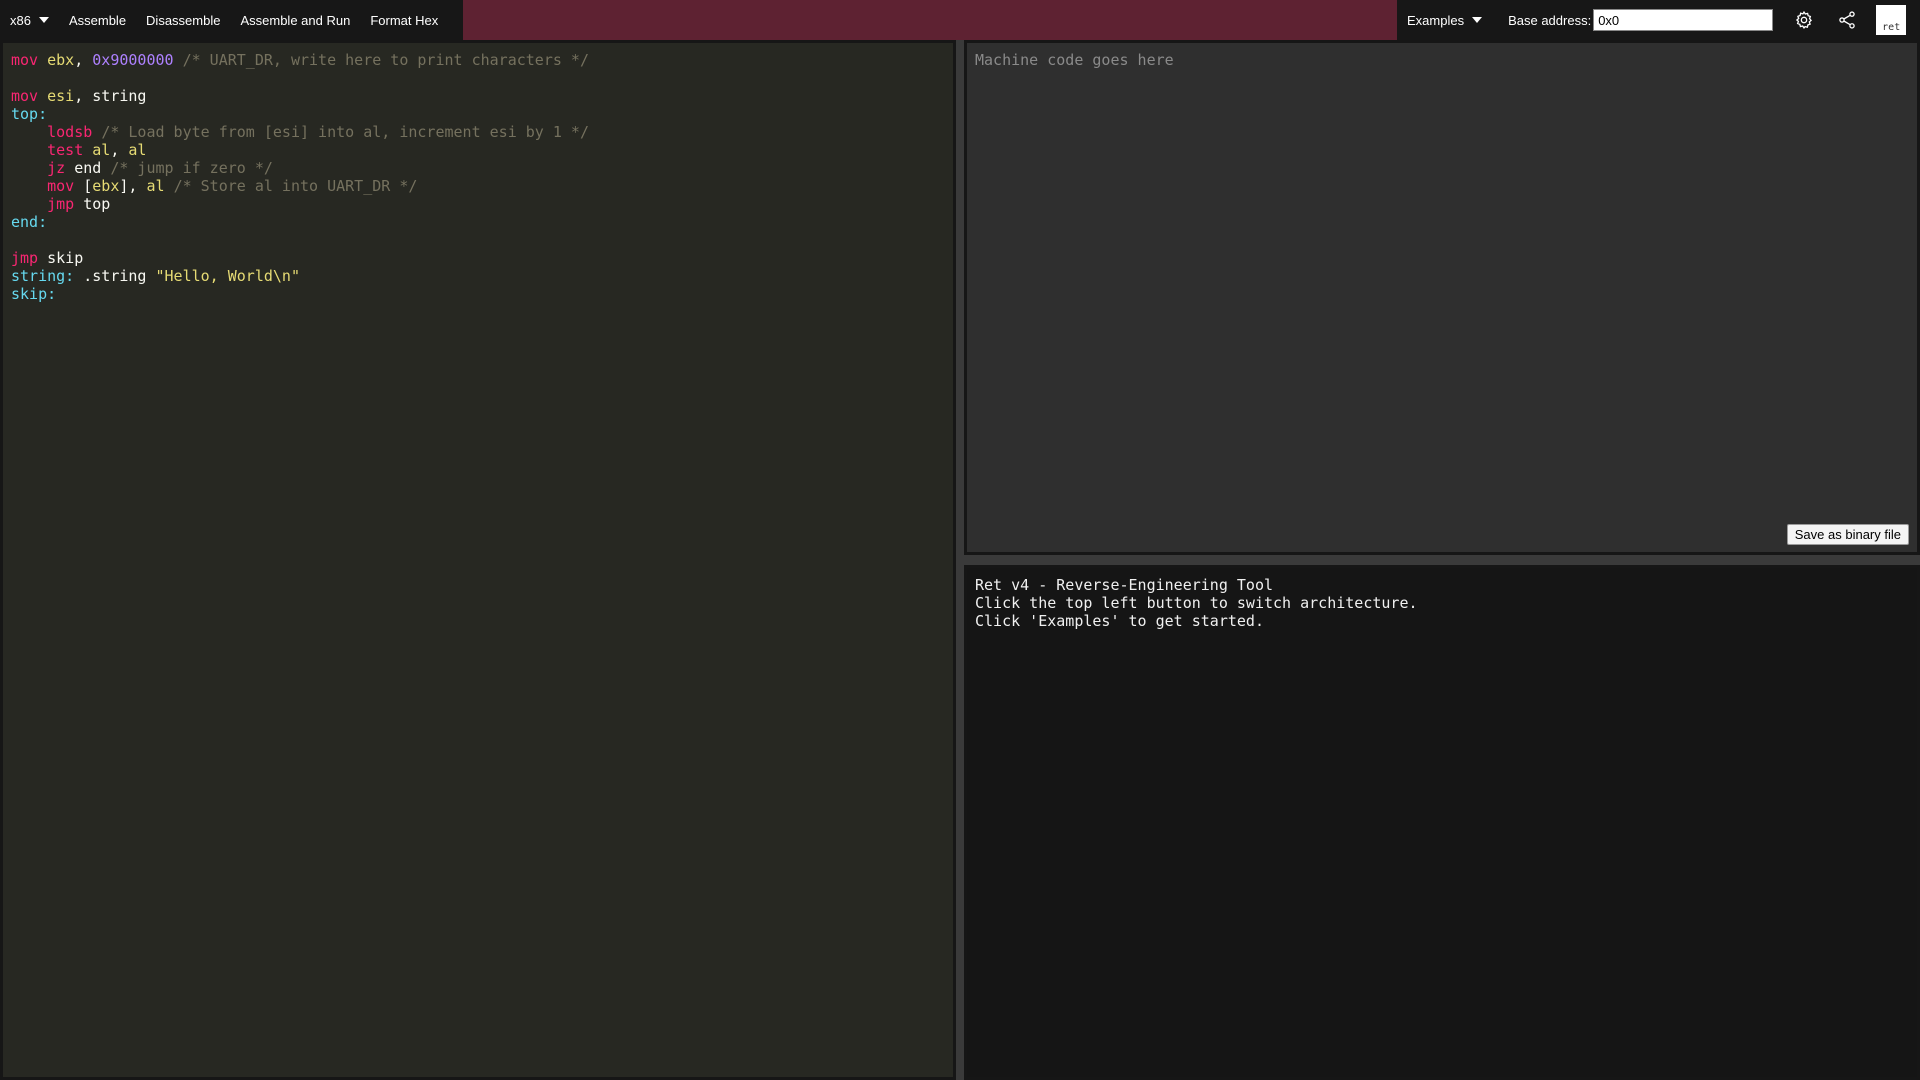 The image size is (1920, 1080). What do you see at coordinates (61, 96) in the screenshot?
I see `code-token: esi` at bounding box center [61, 96].